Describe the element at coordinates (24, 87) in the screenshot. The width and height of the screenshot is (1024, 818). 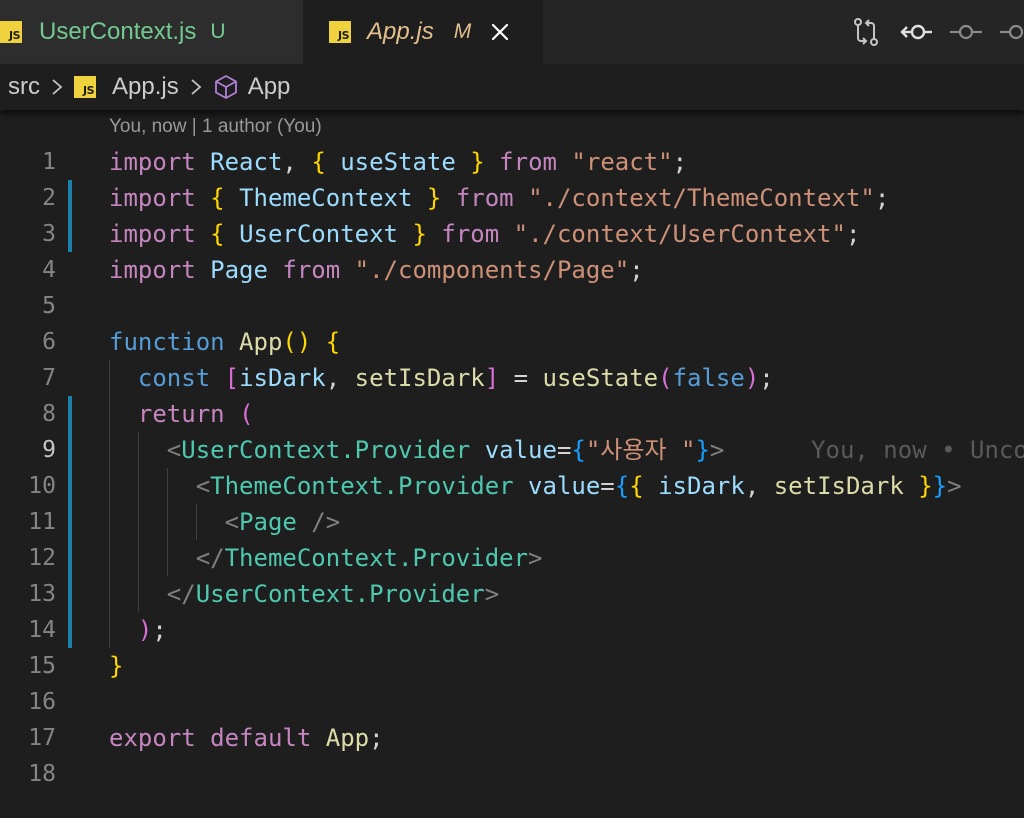
I see `breadcrumb-folder-src: src` at that location.